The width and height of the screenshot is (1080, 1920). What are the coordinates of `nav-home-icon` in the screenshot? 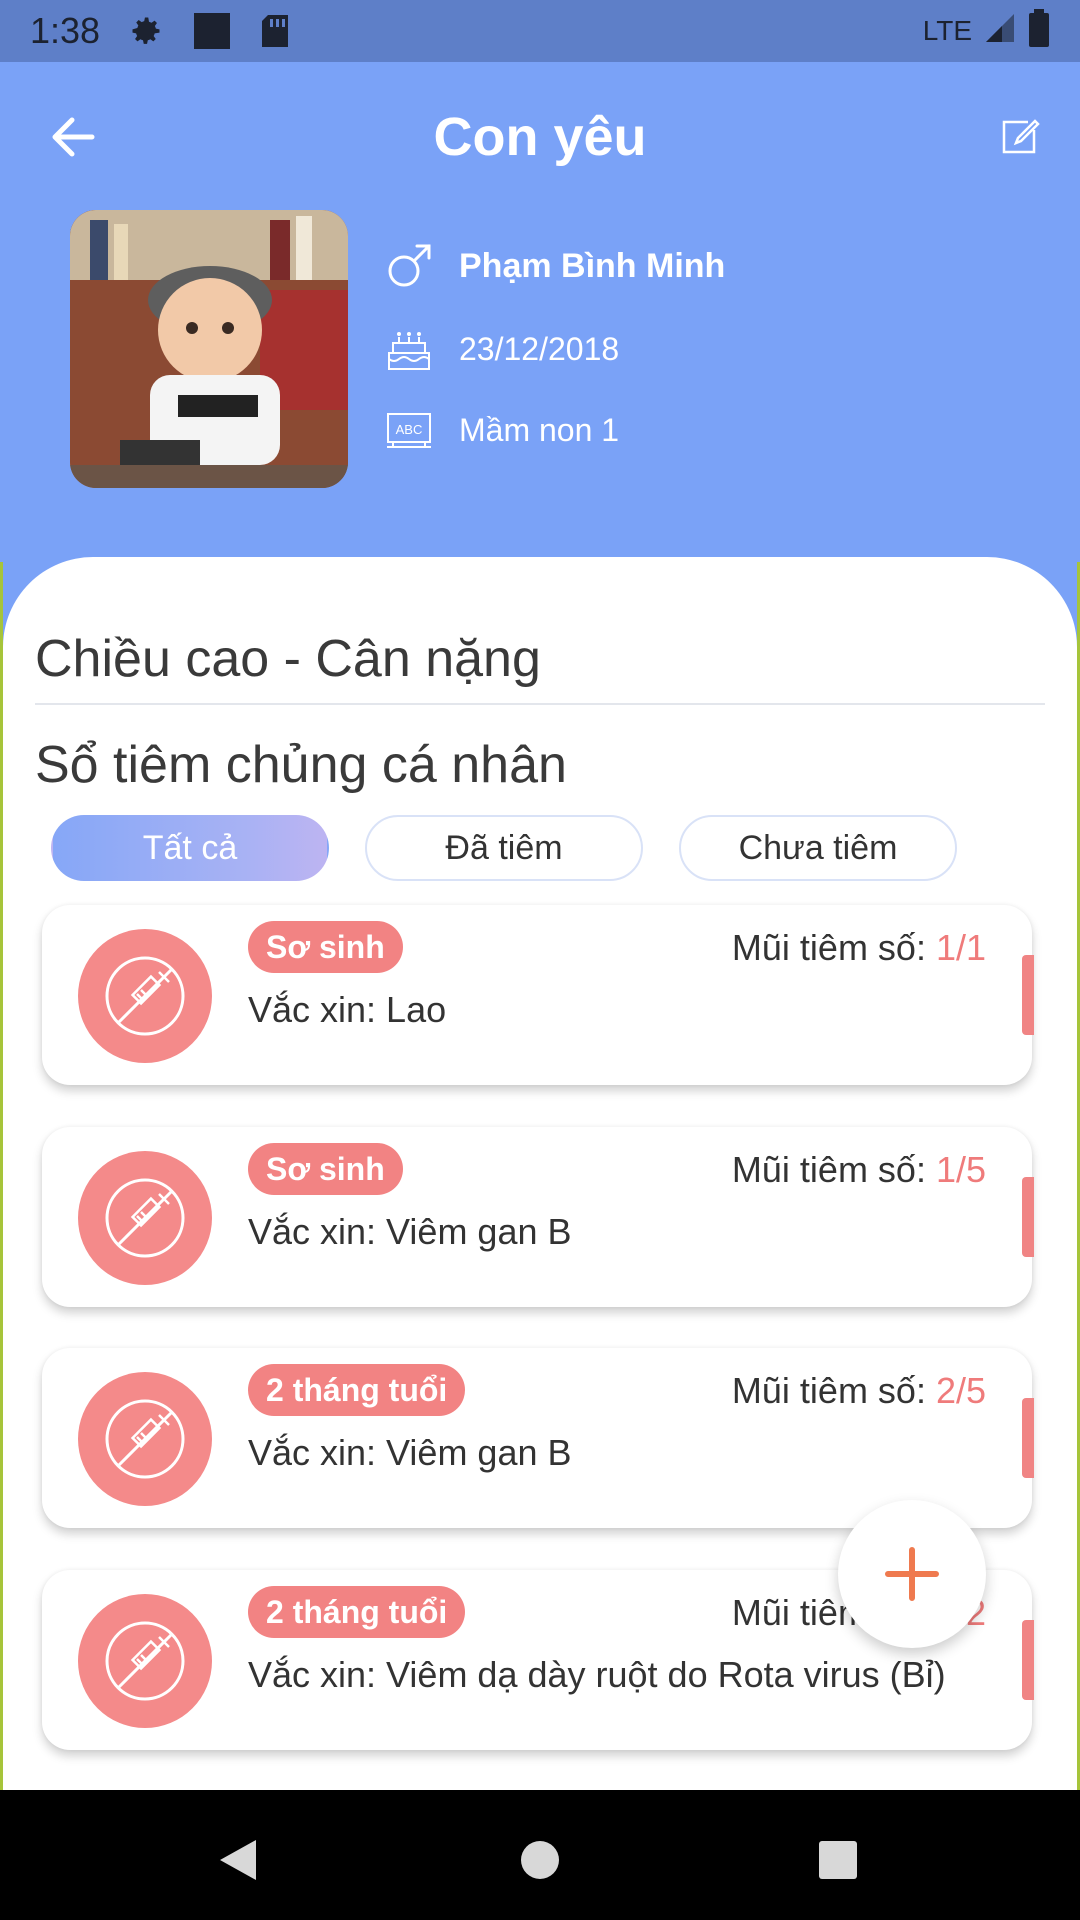 It's located at (540, 1860).